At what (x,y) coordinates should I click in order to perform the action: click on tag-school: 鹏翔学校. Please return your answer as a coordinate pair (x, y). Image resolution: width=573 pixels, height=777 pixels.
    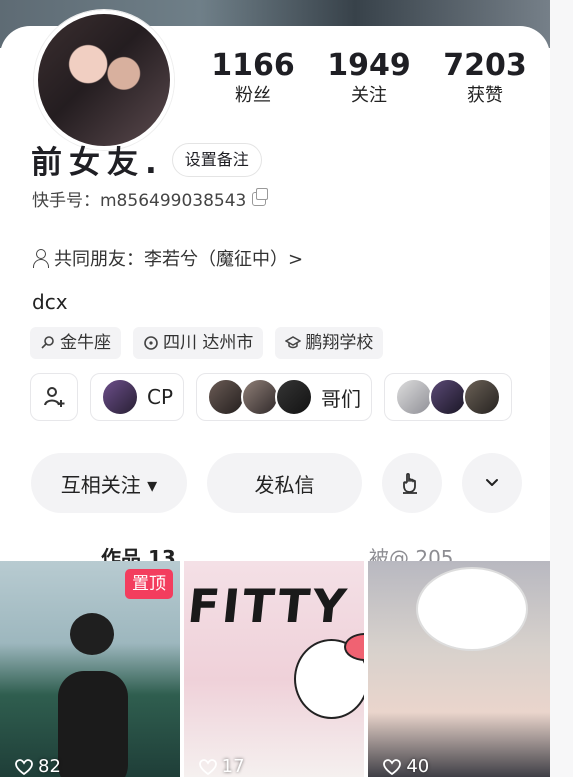
    Looking at the image, I should click on (329, 343).